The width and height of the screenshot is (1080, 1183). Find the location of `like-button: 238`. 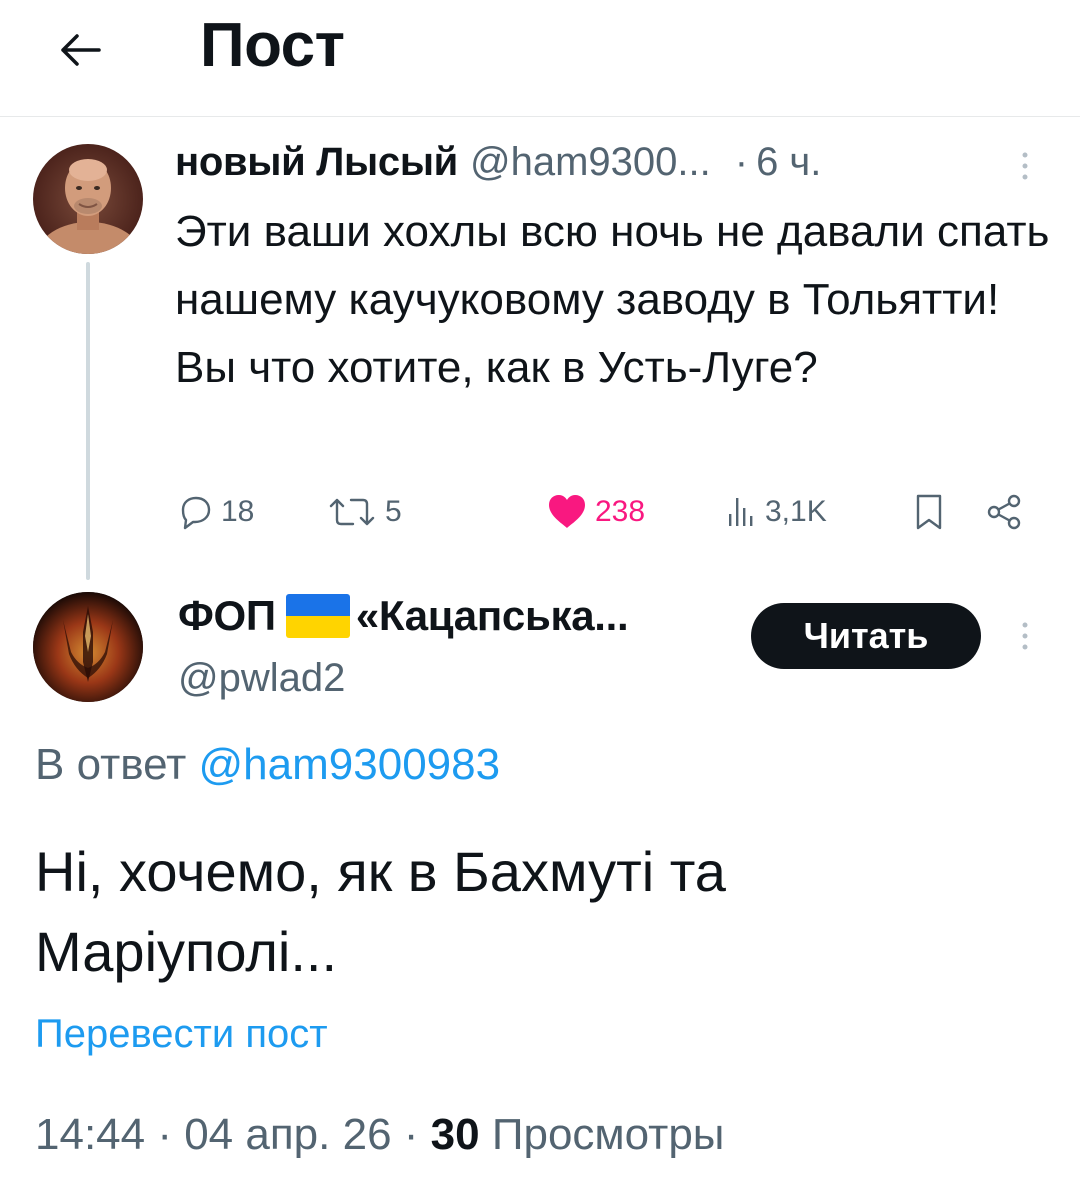

like-button: 238 is located at coordinates (595, 512).